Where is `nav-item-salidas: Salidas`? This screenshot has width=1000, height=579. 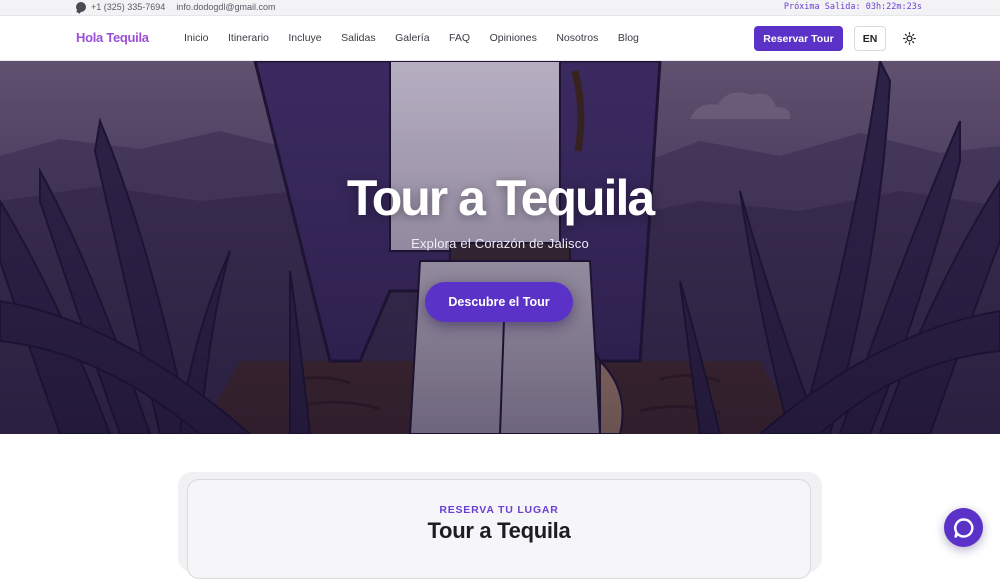 nav-item-salidas: Salidas is located at coordinates (358, 38).